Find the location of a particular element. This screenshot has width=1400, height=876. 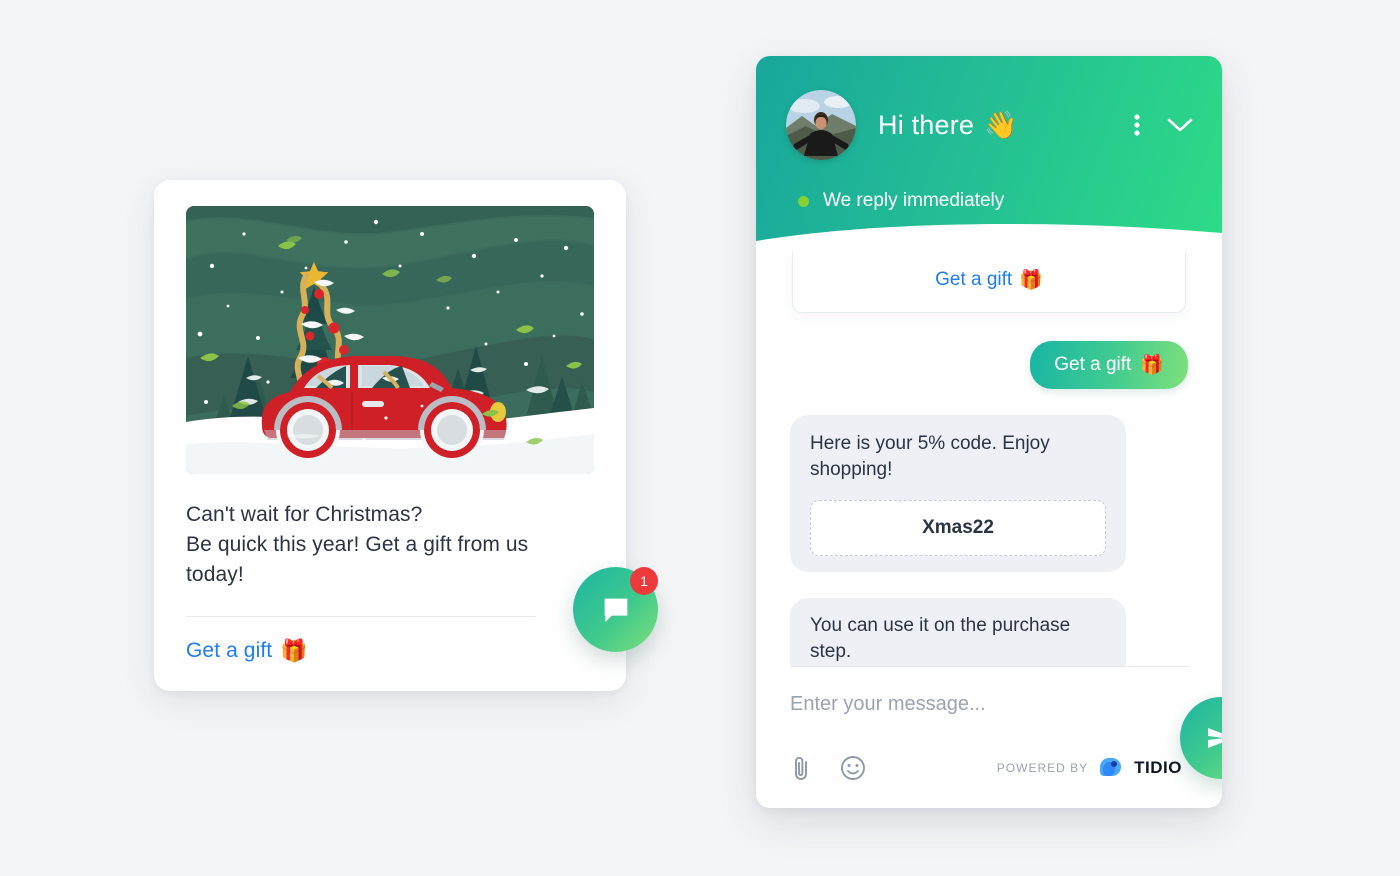

card-message: Get a gift 🎁 is located at coordinates (989, 282).